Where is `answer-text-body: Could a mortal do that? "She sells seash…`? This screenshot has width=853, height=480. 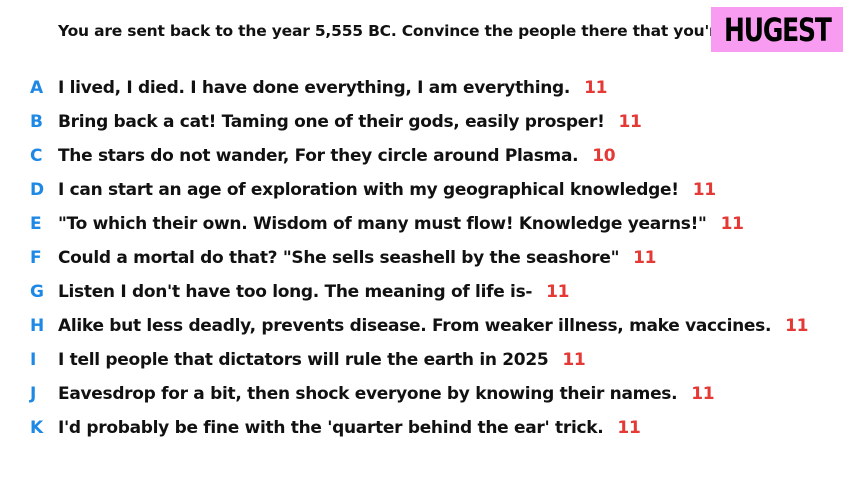
answer-text-body: Could a mortal do that? "She sells seash… is located at coordinates (339, 258).